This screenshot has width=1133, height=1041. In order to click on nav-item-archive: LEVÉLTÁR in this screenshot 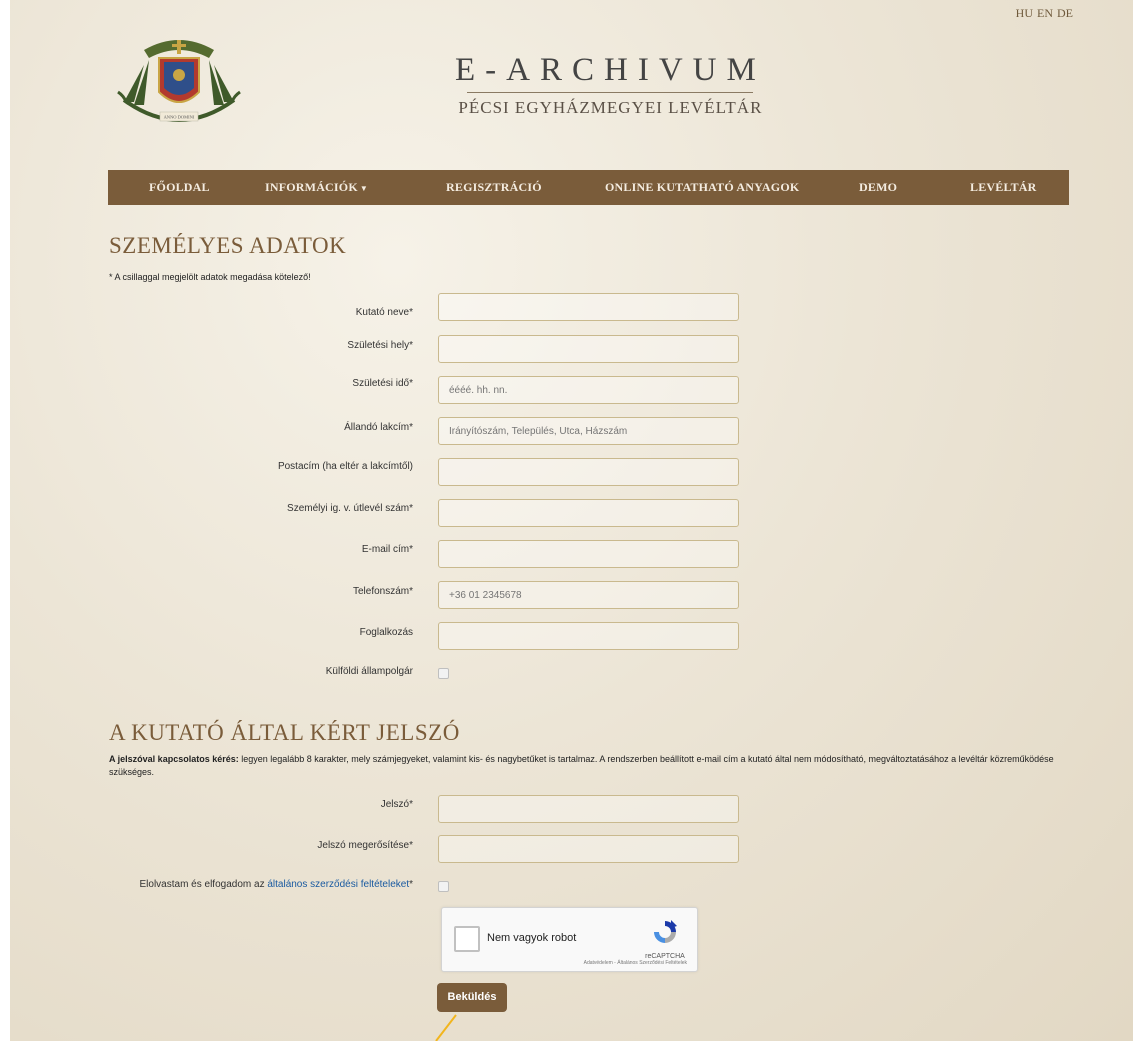, I will do `click(1003, 187)`.